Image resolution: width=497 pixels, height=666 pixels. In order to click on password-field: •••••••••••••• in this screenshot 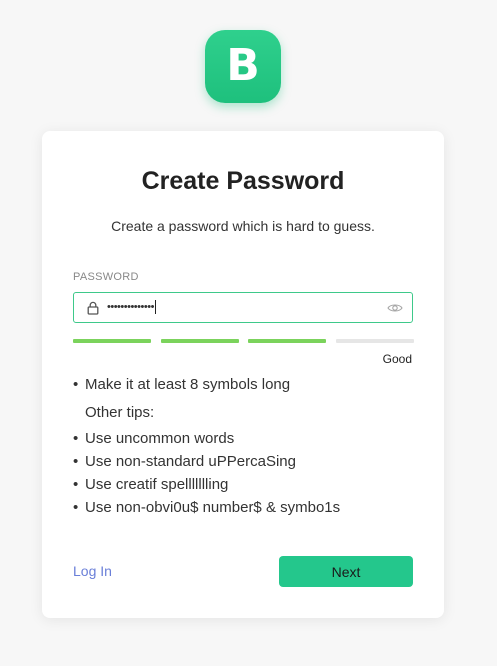, I will do `click(243, 307)`.